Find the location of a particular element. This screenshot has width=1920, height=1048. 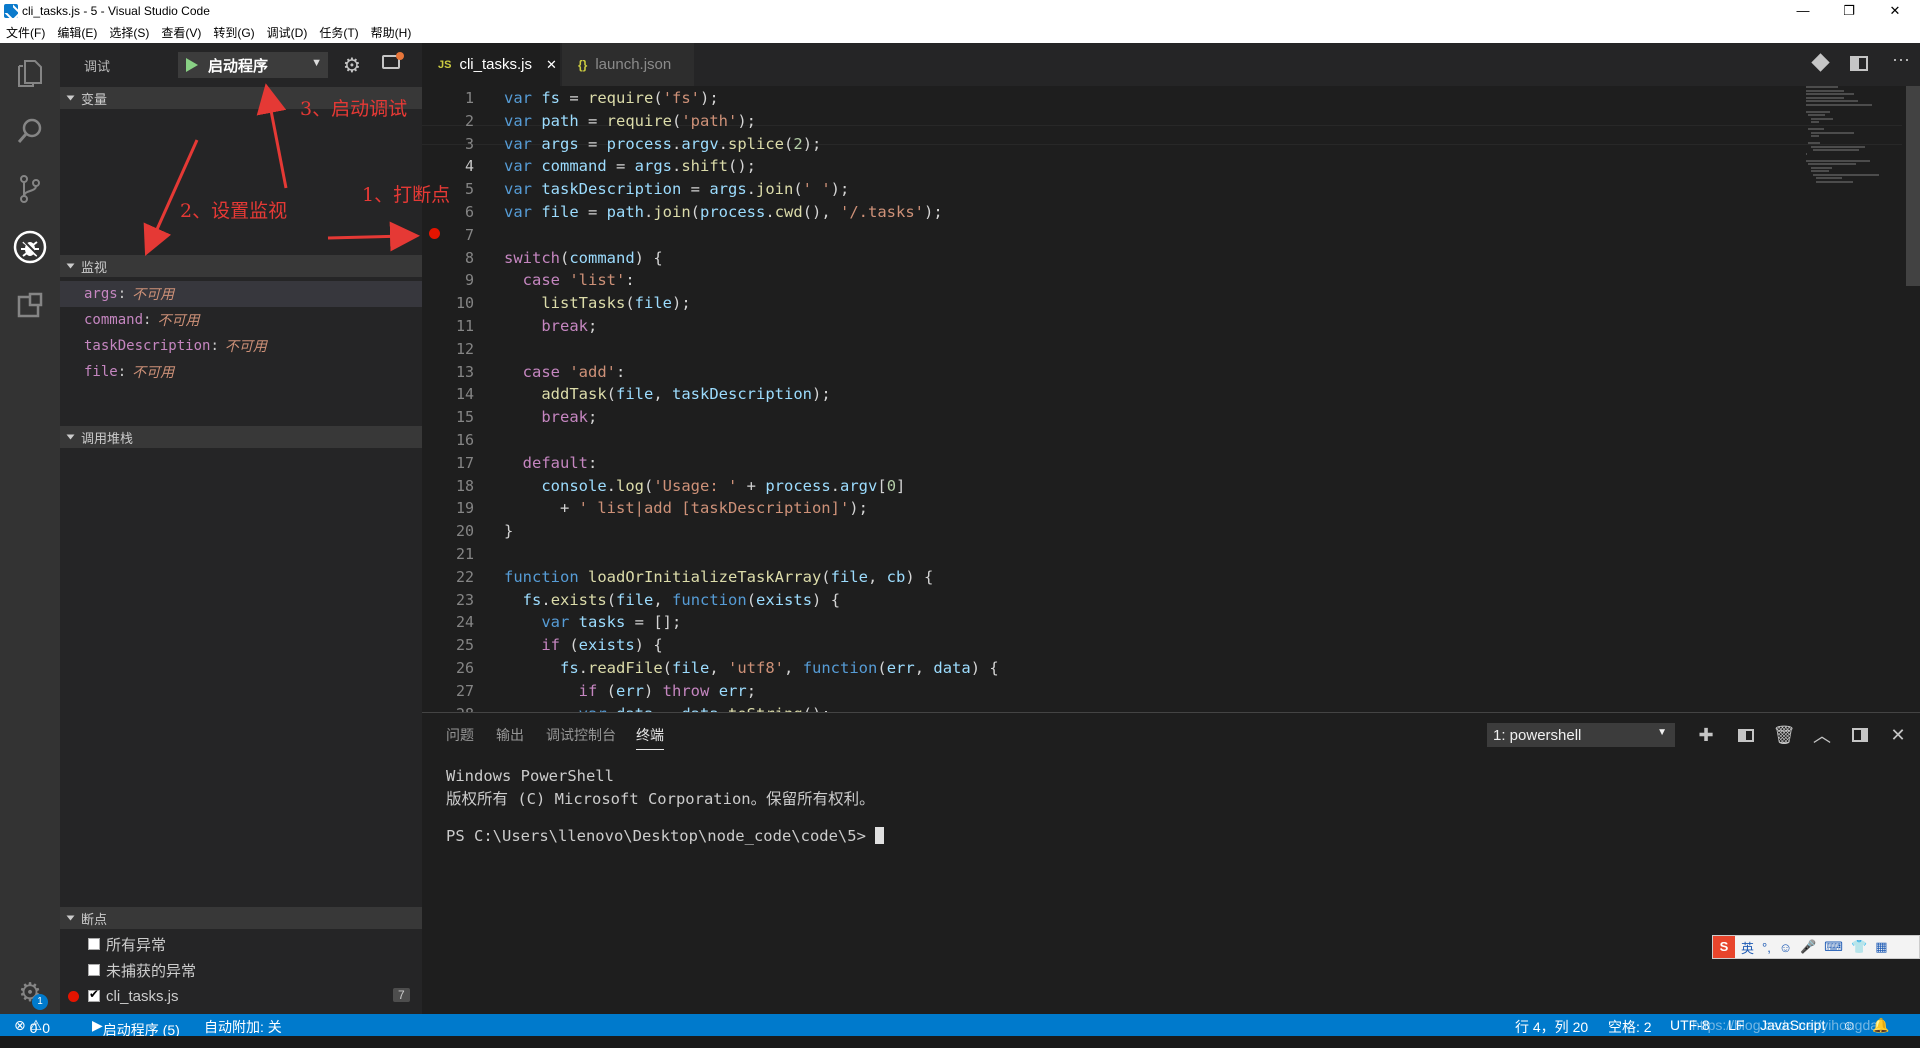

watch-value: 不可用 is located at coordinates (245, 347).